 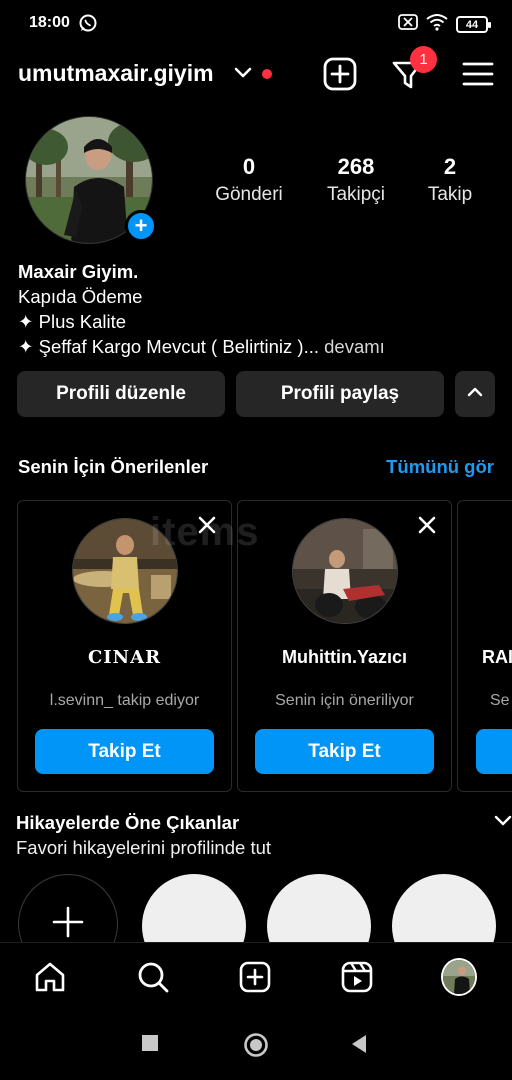 I want to click on stat-posts-count: 0, so click(x=249, y=166).